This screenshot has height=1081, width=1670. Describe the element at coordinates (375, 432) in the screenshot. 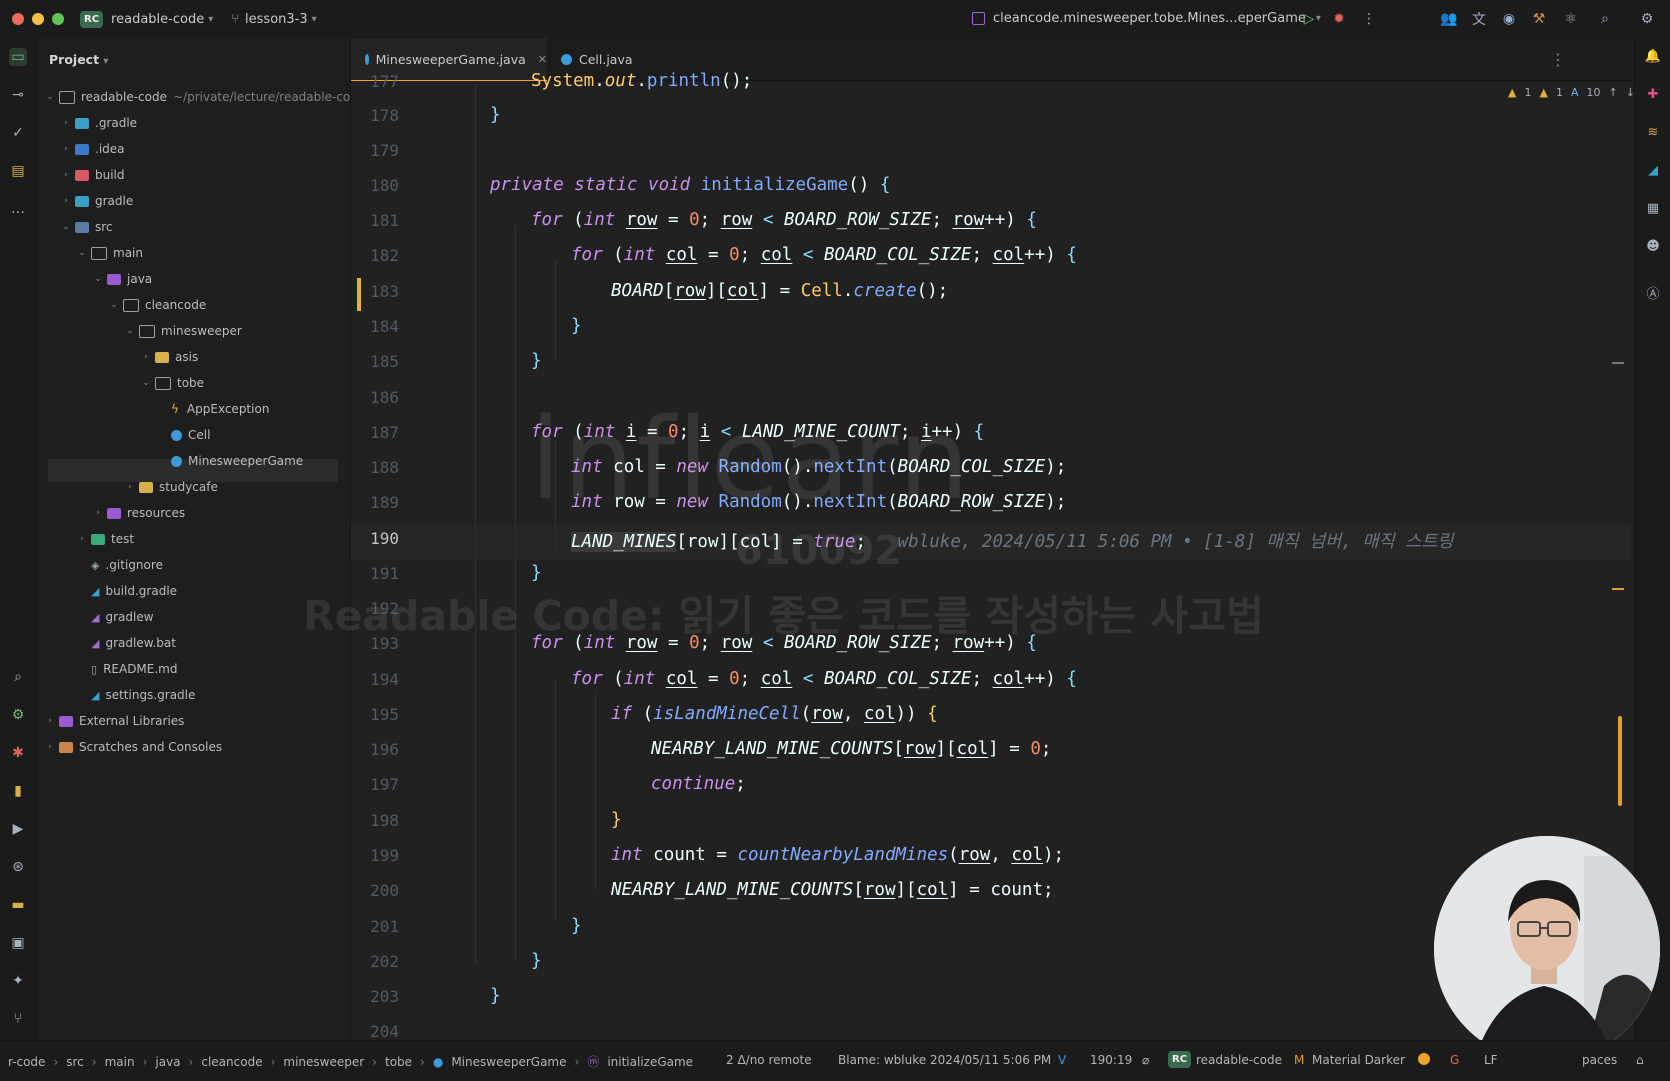

I see `line-number: 187` at that location.